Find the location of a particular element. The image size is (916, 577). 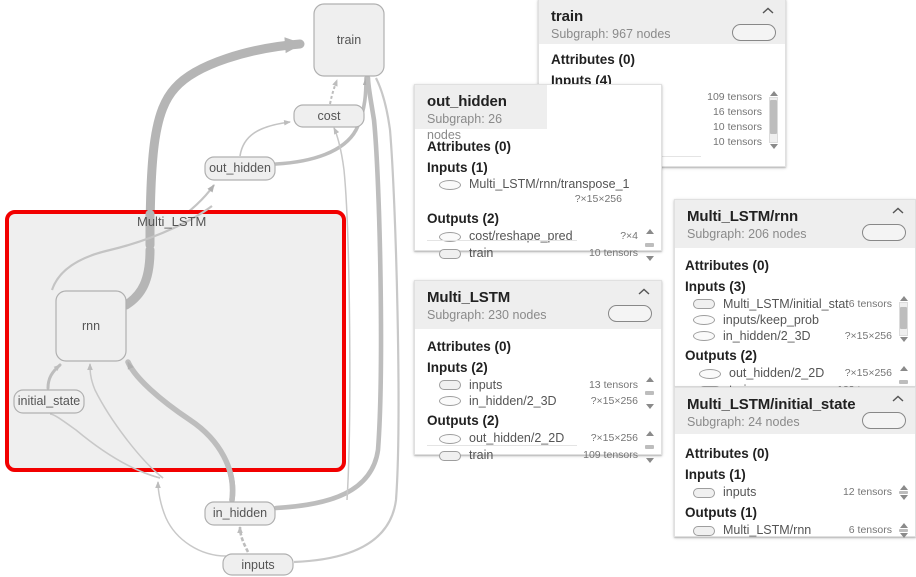

node-cost is located at coordinates (329, 116).